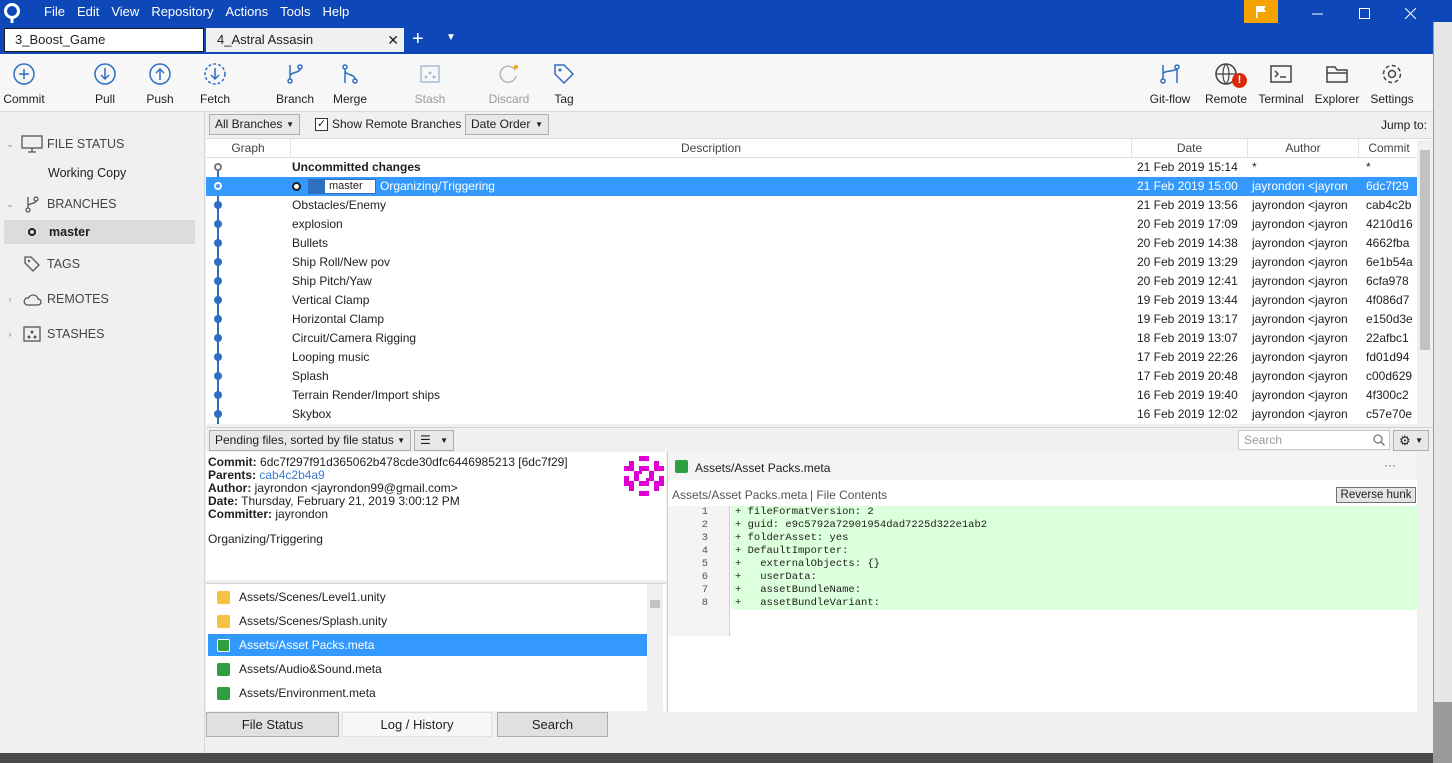 Image resolution: width=1452 pixels, height=763 pixels. What do you see at coordinates (64, 264) in the screenshot?
I see `sidebar-tags-label: TAGS` at bounding box center [64, 264].